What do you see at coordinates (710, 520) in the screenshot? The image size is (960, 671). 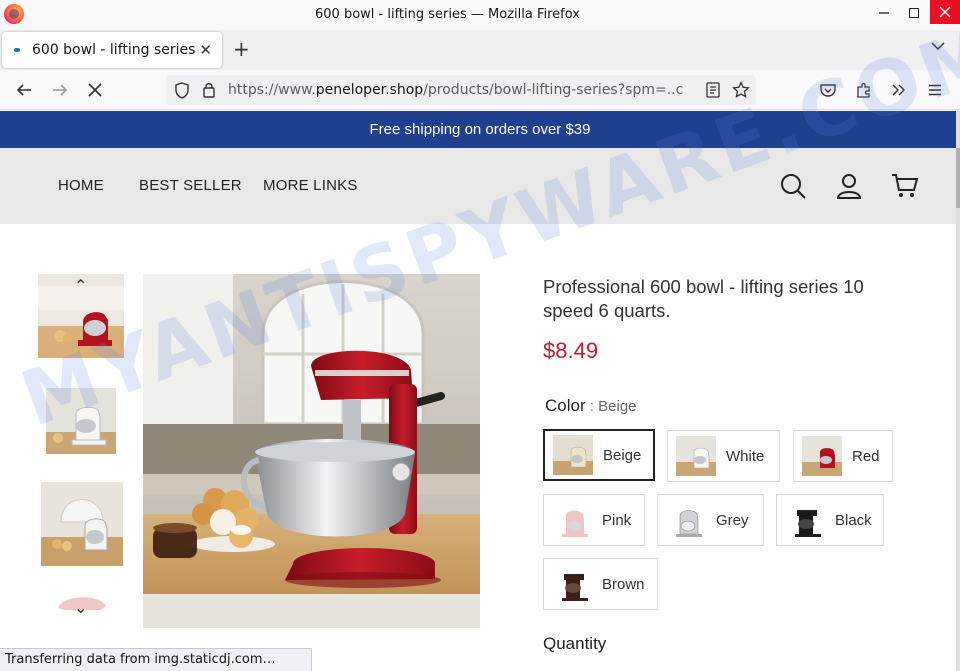 I see `swatch-grey: Grey` at bounding box center [710, 520].